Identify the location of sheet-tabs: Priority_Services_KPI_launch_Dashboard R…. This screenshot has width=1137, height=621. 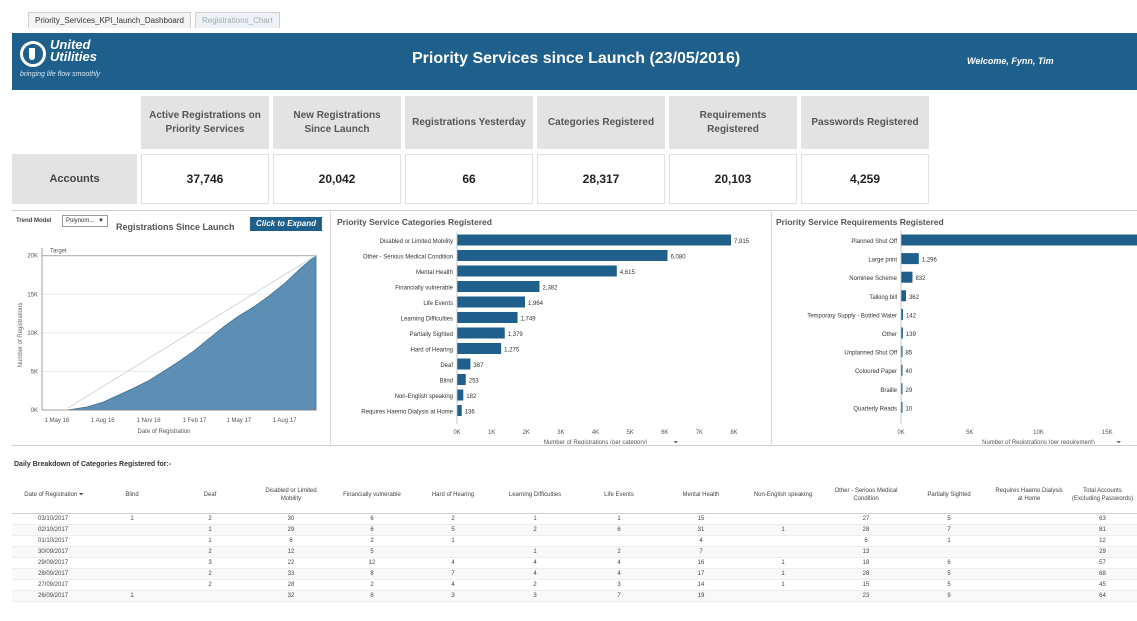
(154, 20).